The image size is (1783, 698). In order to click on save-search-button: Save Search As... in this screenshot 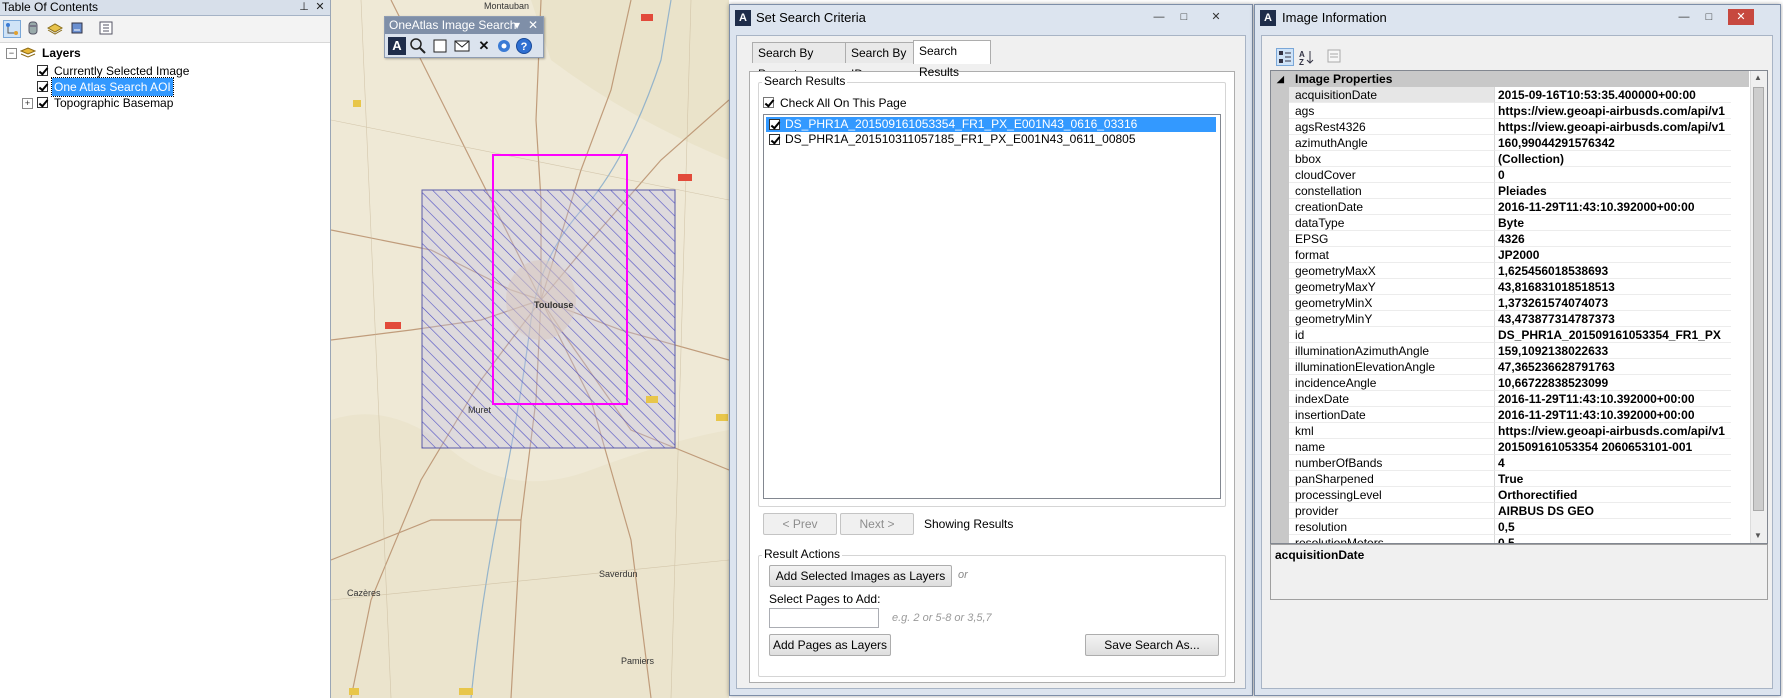, I will do `click(1152, 645)`.